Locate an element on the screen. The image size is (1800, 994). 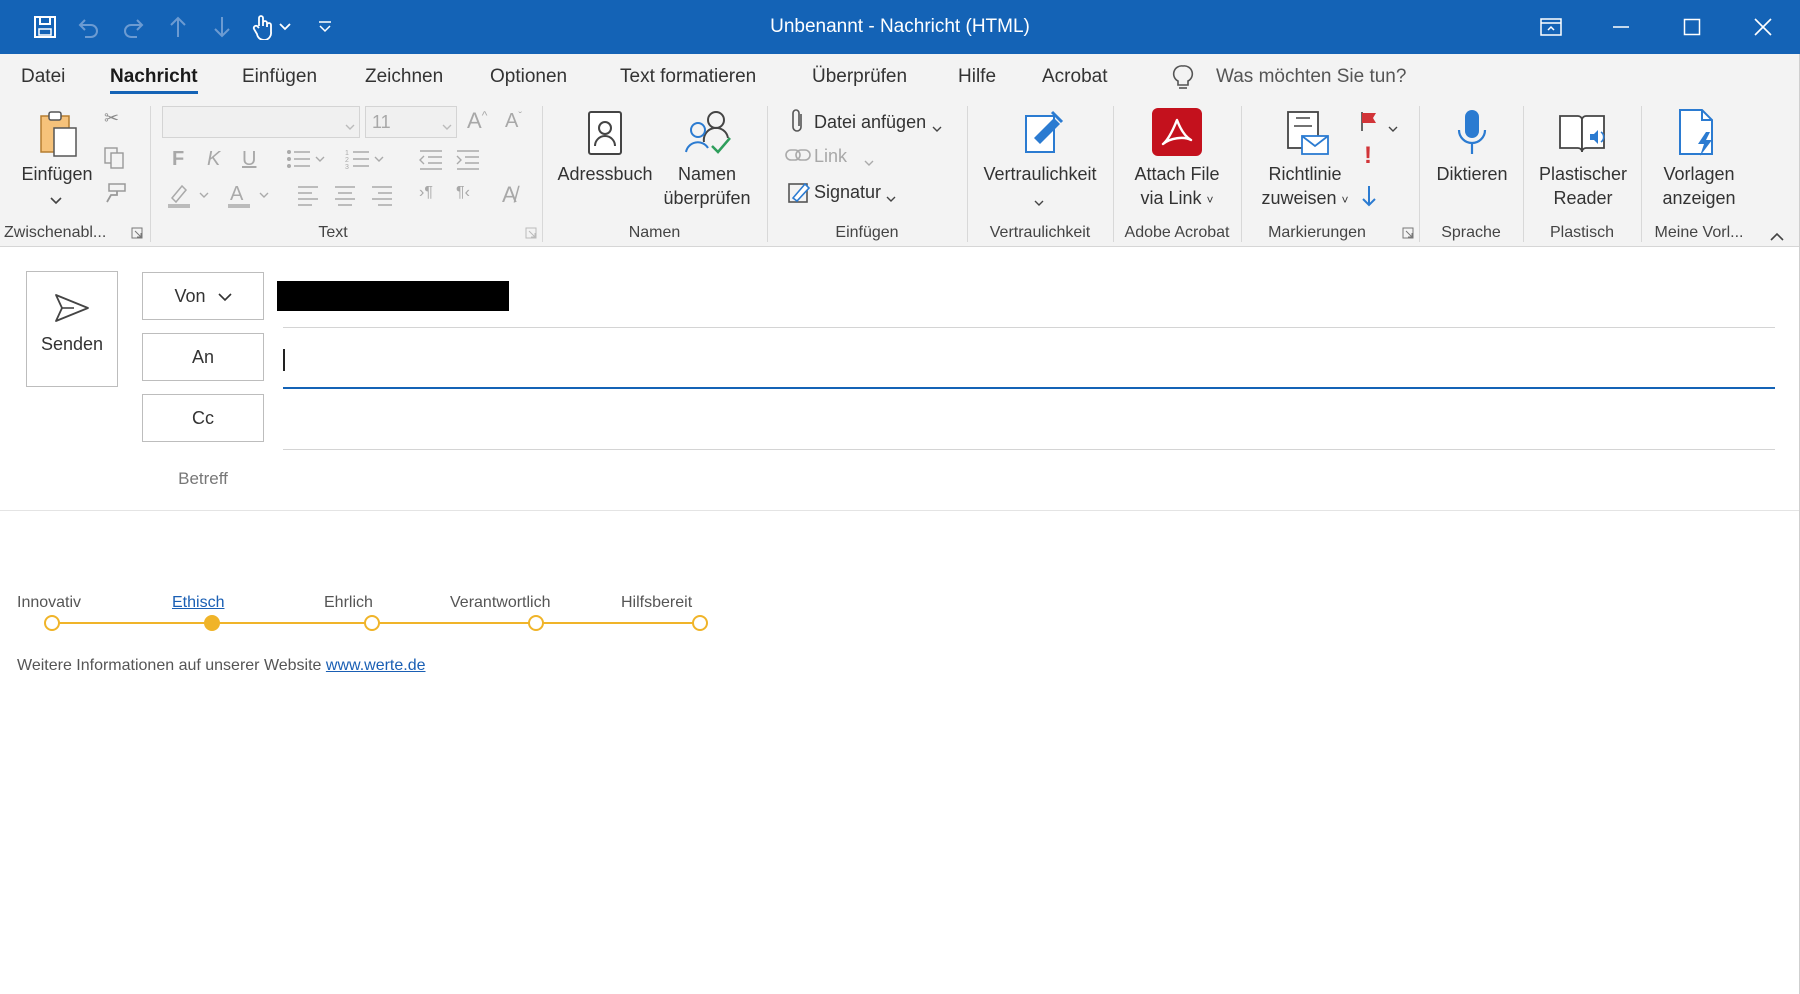
check-names-button: Namen überprüfen is located at coordinates (707, 186).